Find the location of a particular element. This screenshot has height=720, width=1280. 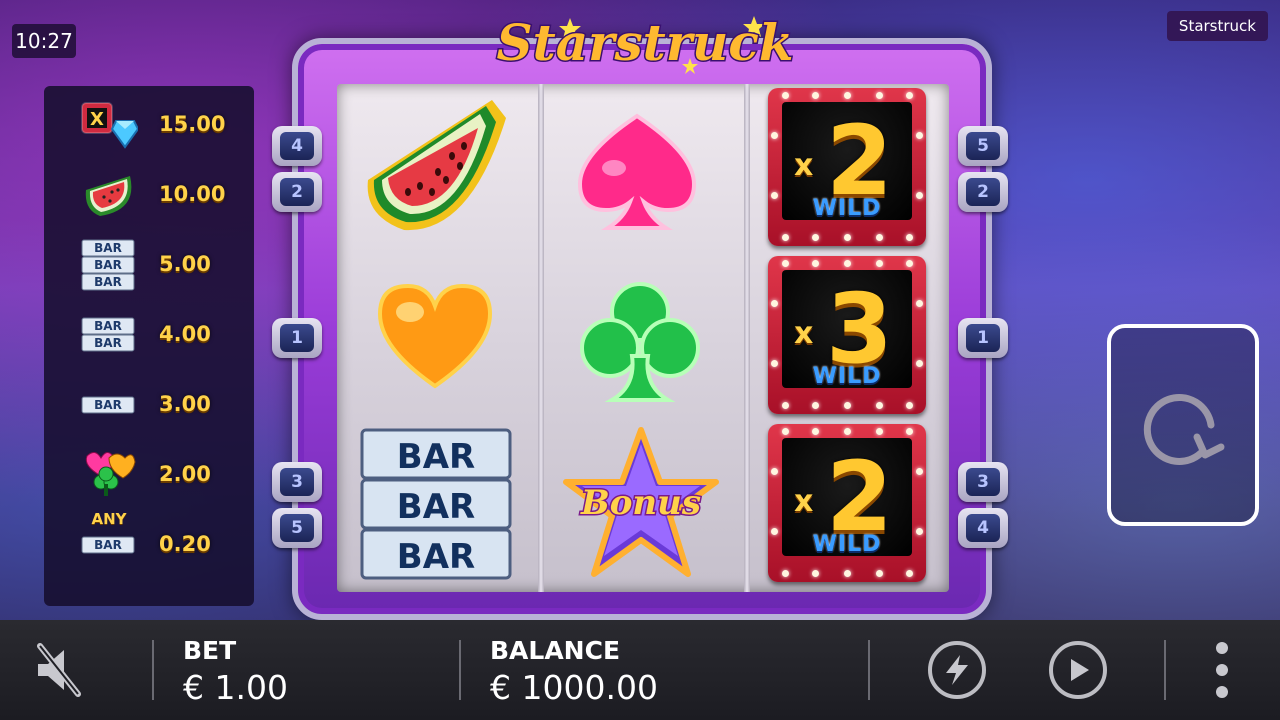

game-name-tag: Starstruck is located at coordinates (1217, 26).